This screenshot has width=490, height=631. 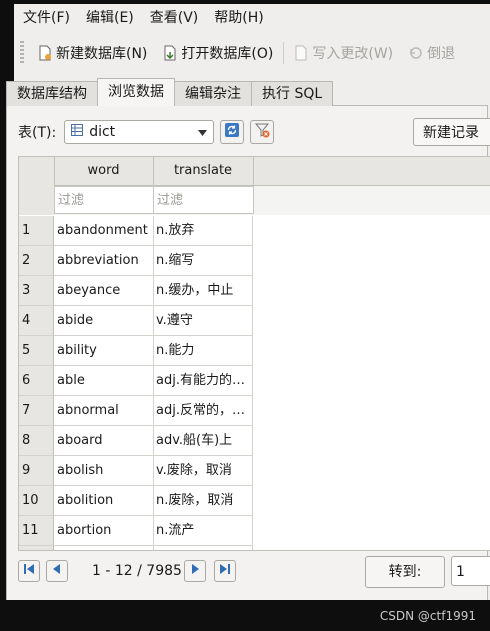 I want to click on cell-word: abolition, so click(x=104, y=501).